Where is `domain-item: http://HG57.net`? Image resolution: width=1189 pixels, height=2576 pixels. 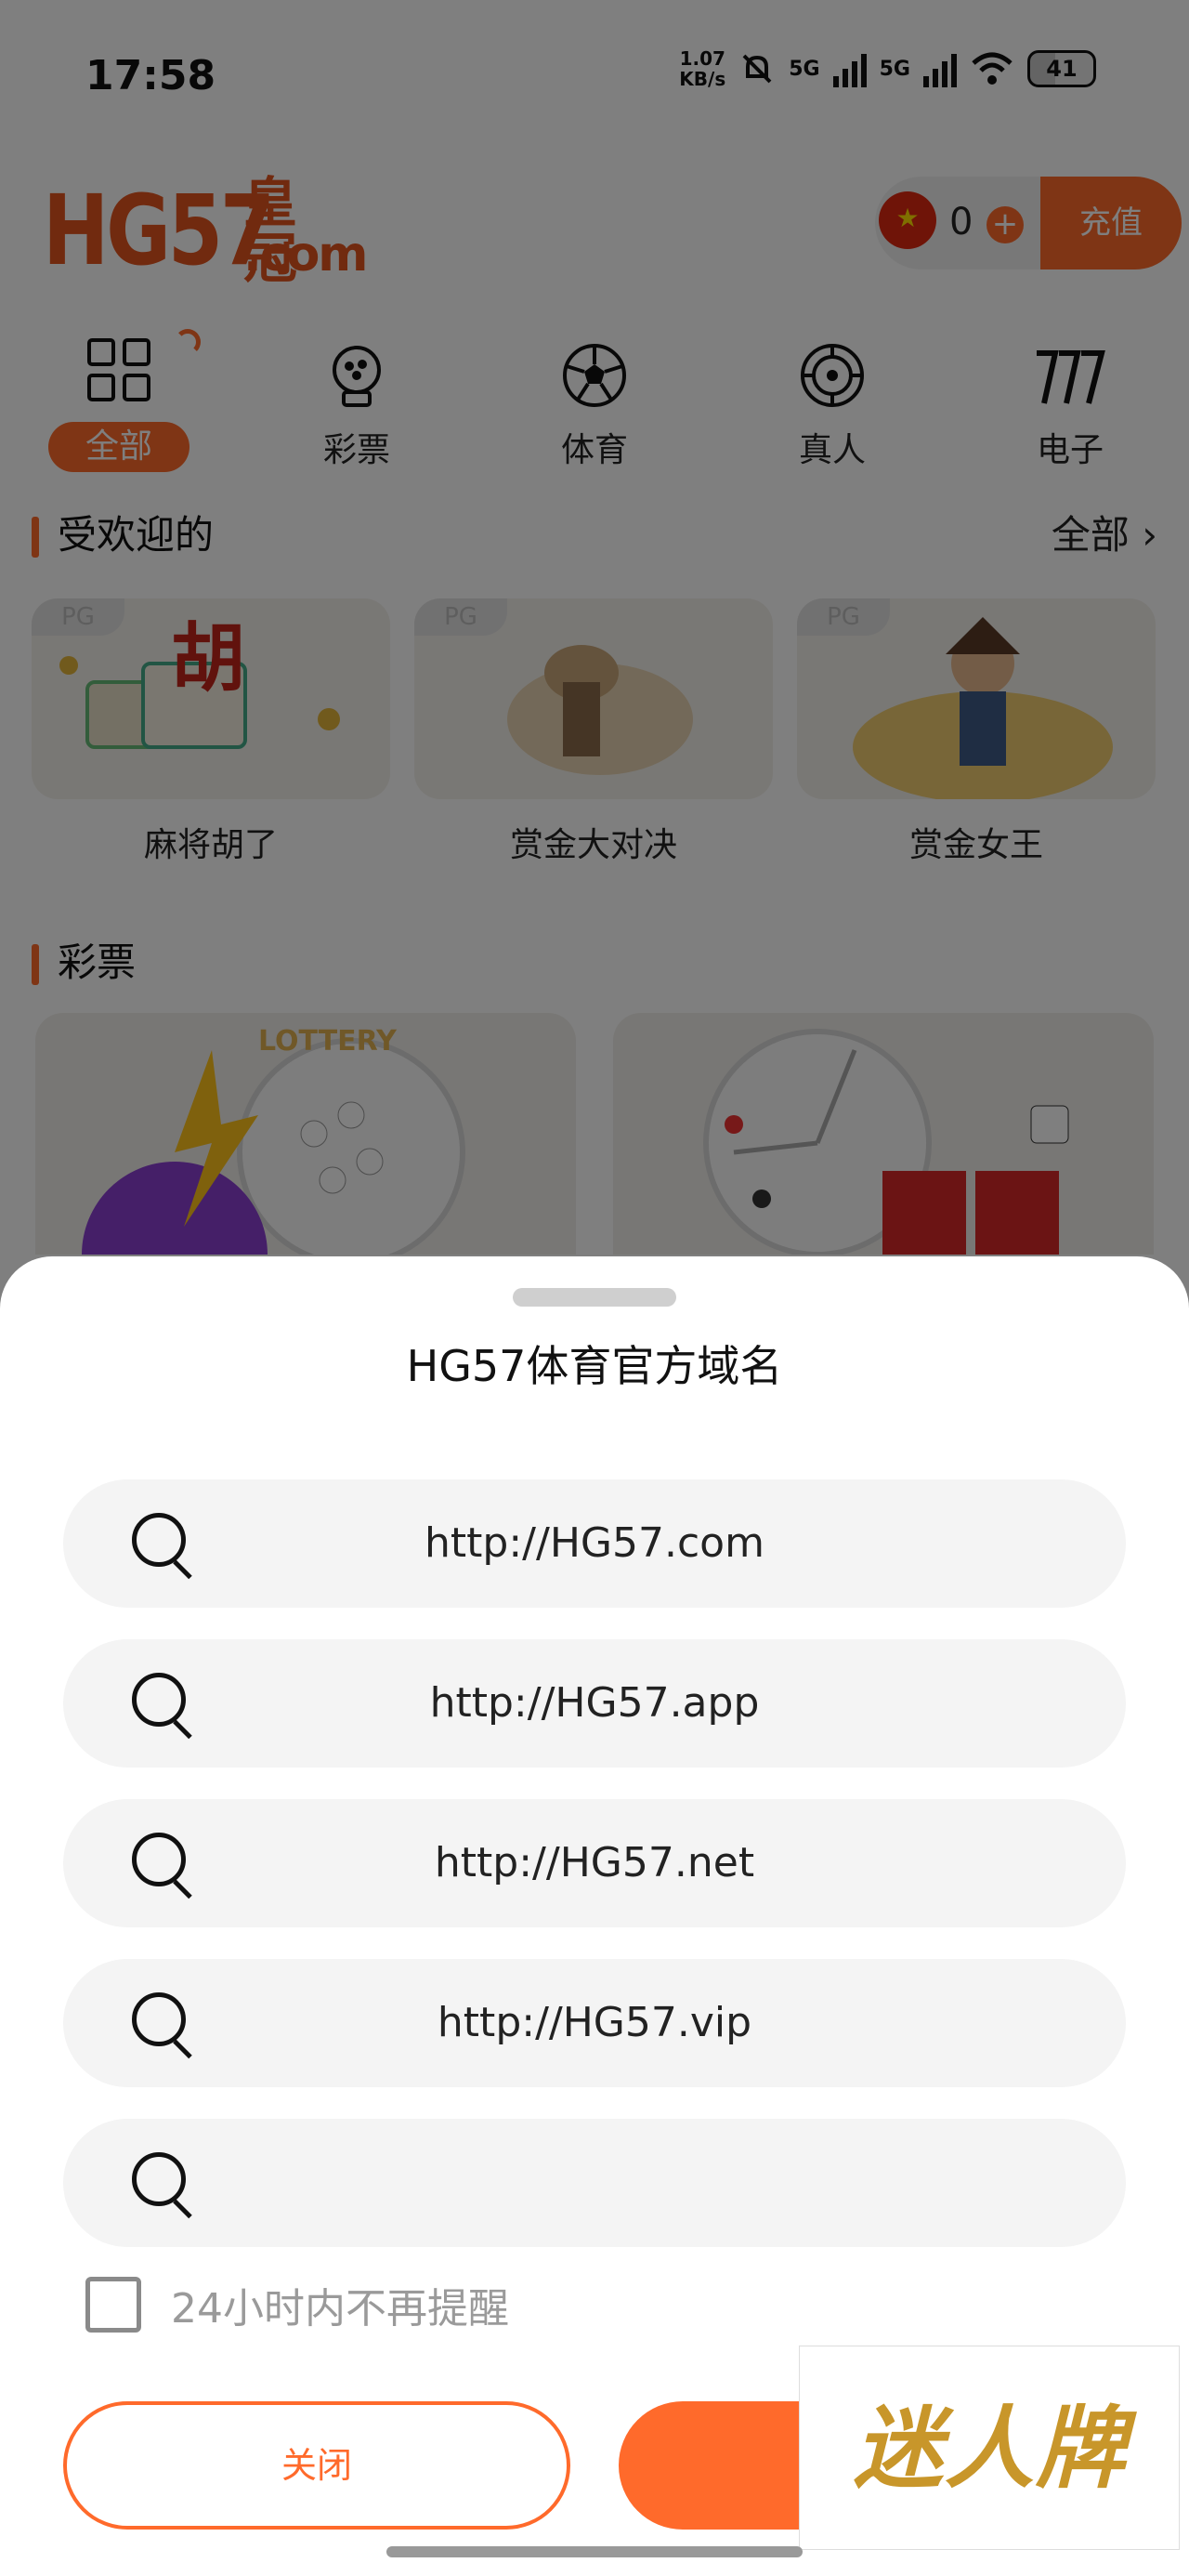 domain-item: http://HG57.net is located at coordinates (594, 1863).